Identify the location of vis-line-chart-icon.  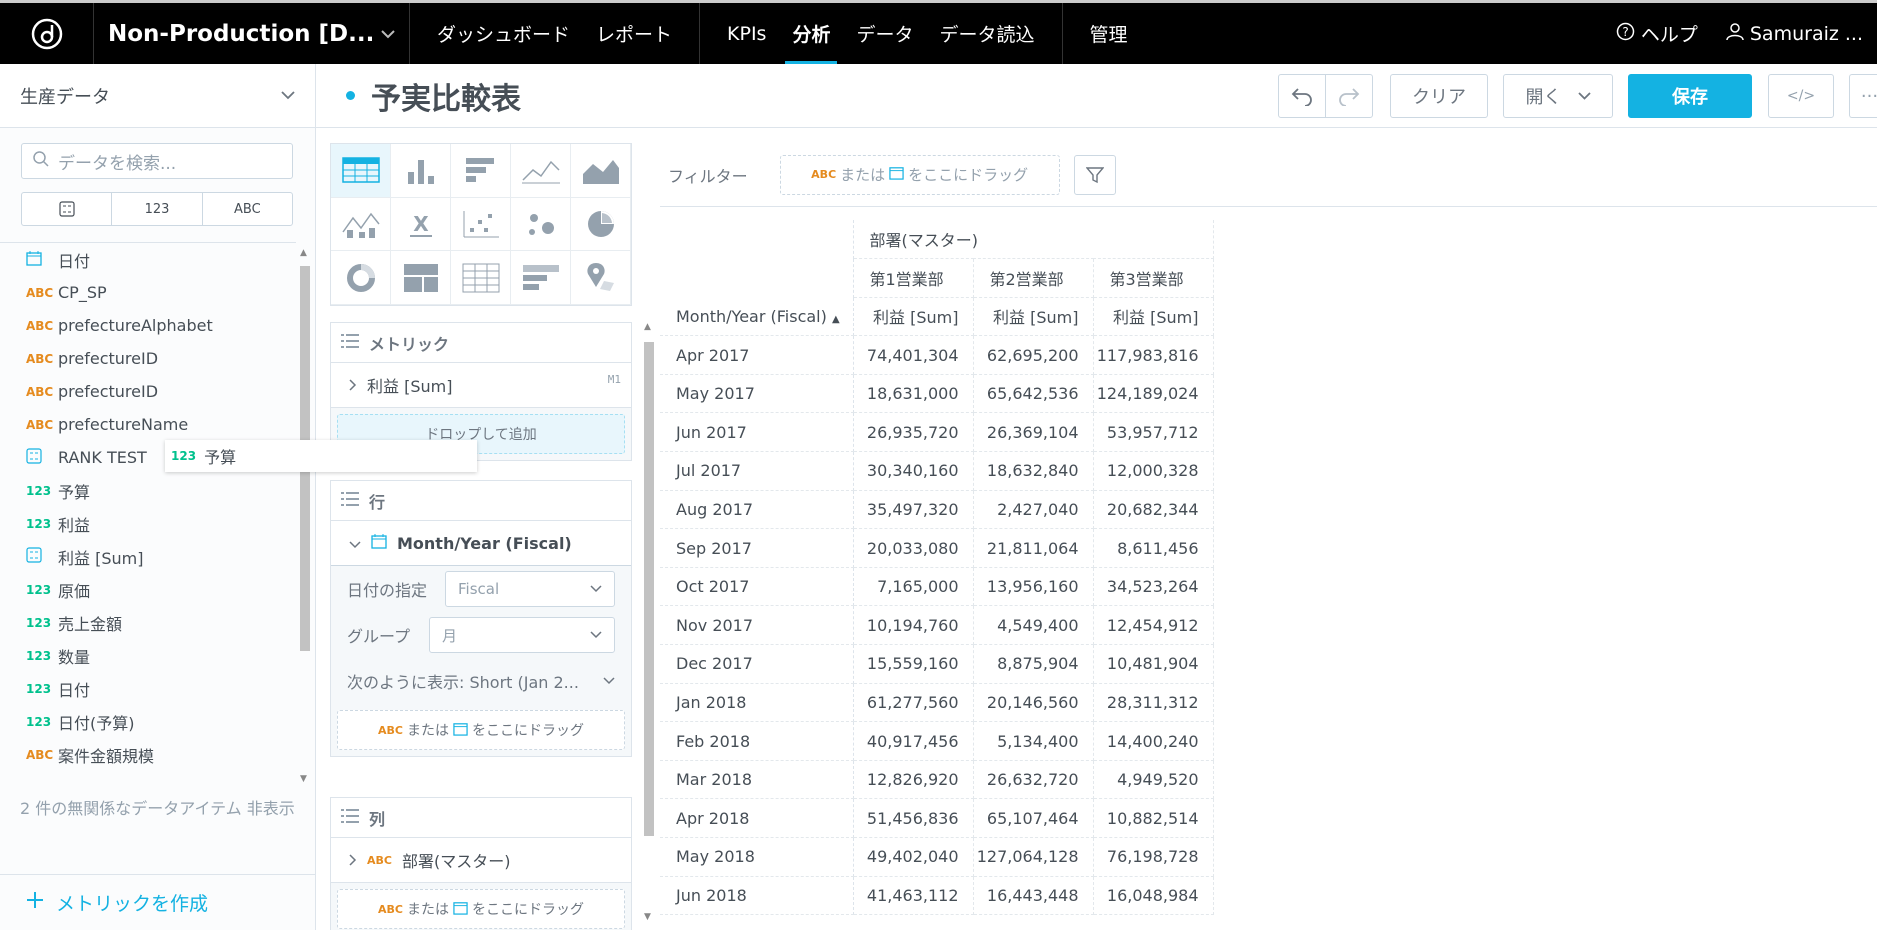
(541, 171).